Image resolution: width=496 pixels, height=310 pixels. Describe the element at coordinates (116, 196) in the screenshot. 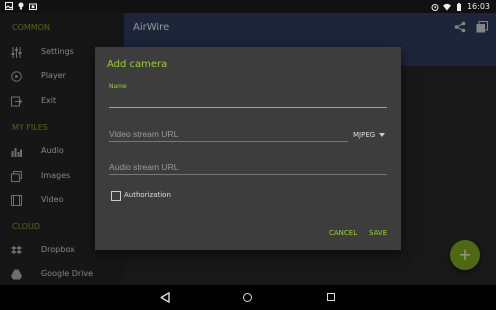

I see `authorization-checkbox` at that location.